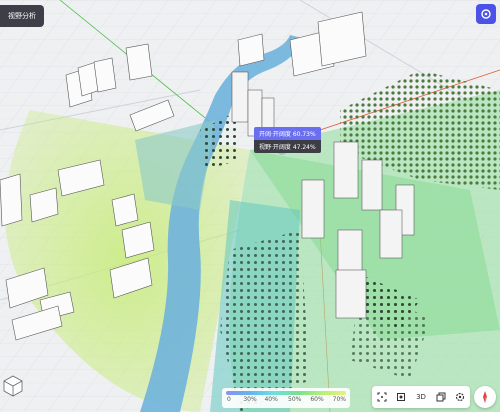 The image size is (500, 412). What do you see at coordinates (287, 133) in the screenshot?
I see `tooltip-open-label: 开阔·开阔度 60.73%` at bounding box center [287, 133].